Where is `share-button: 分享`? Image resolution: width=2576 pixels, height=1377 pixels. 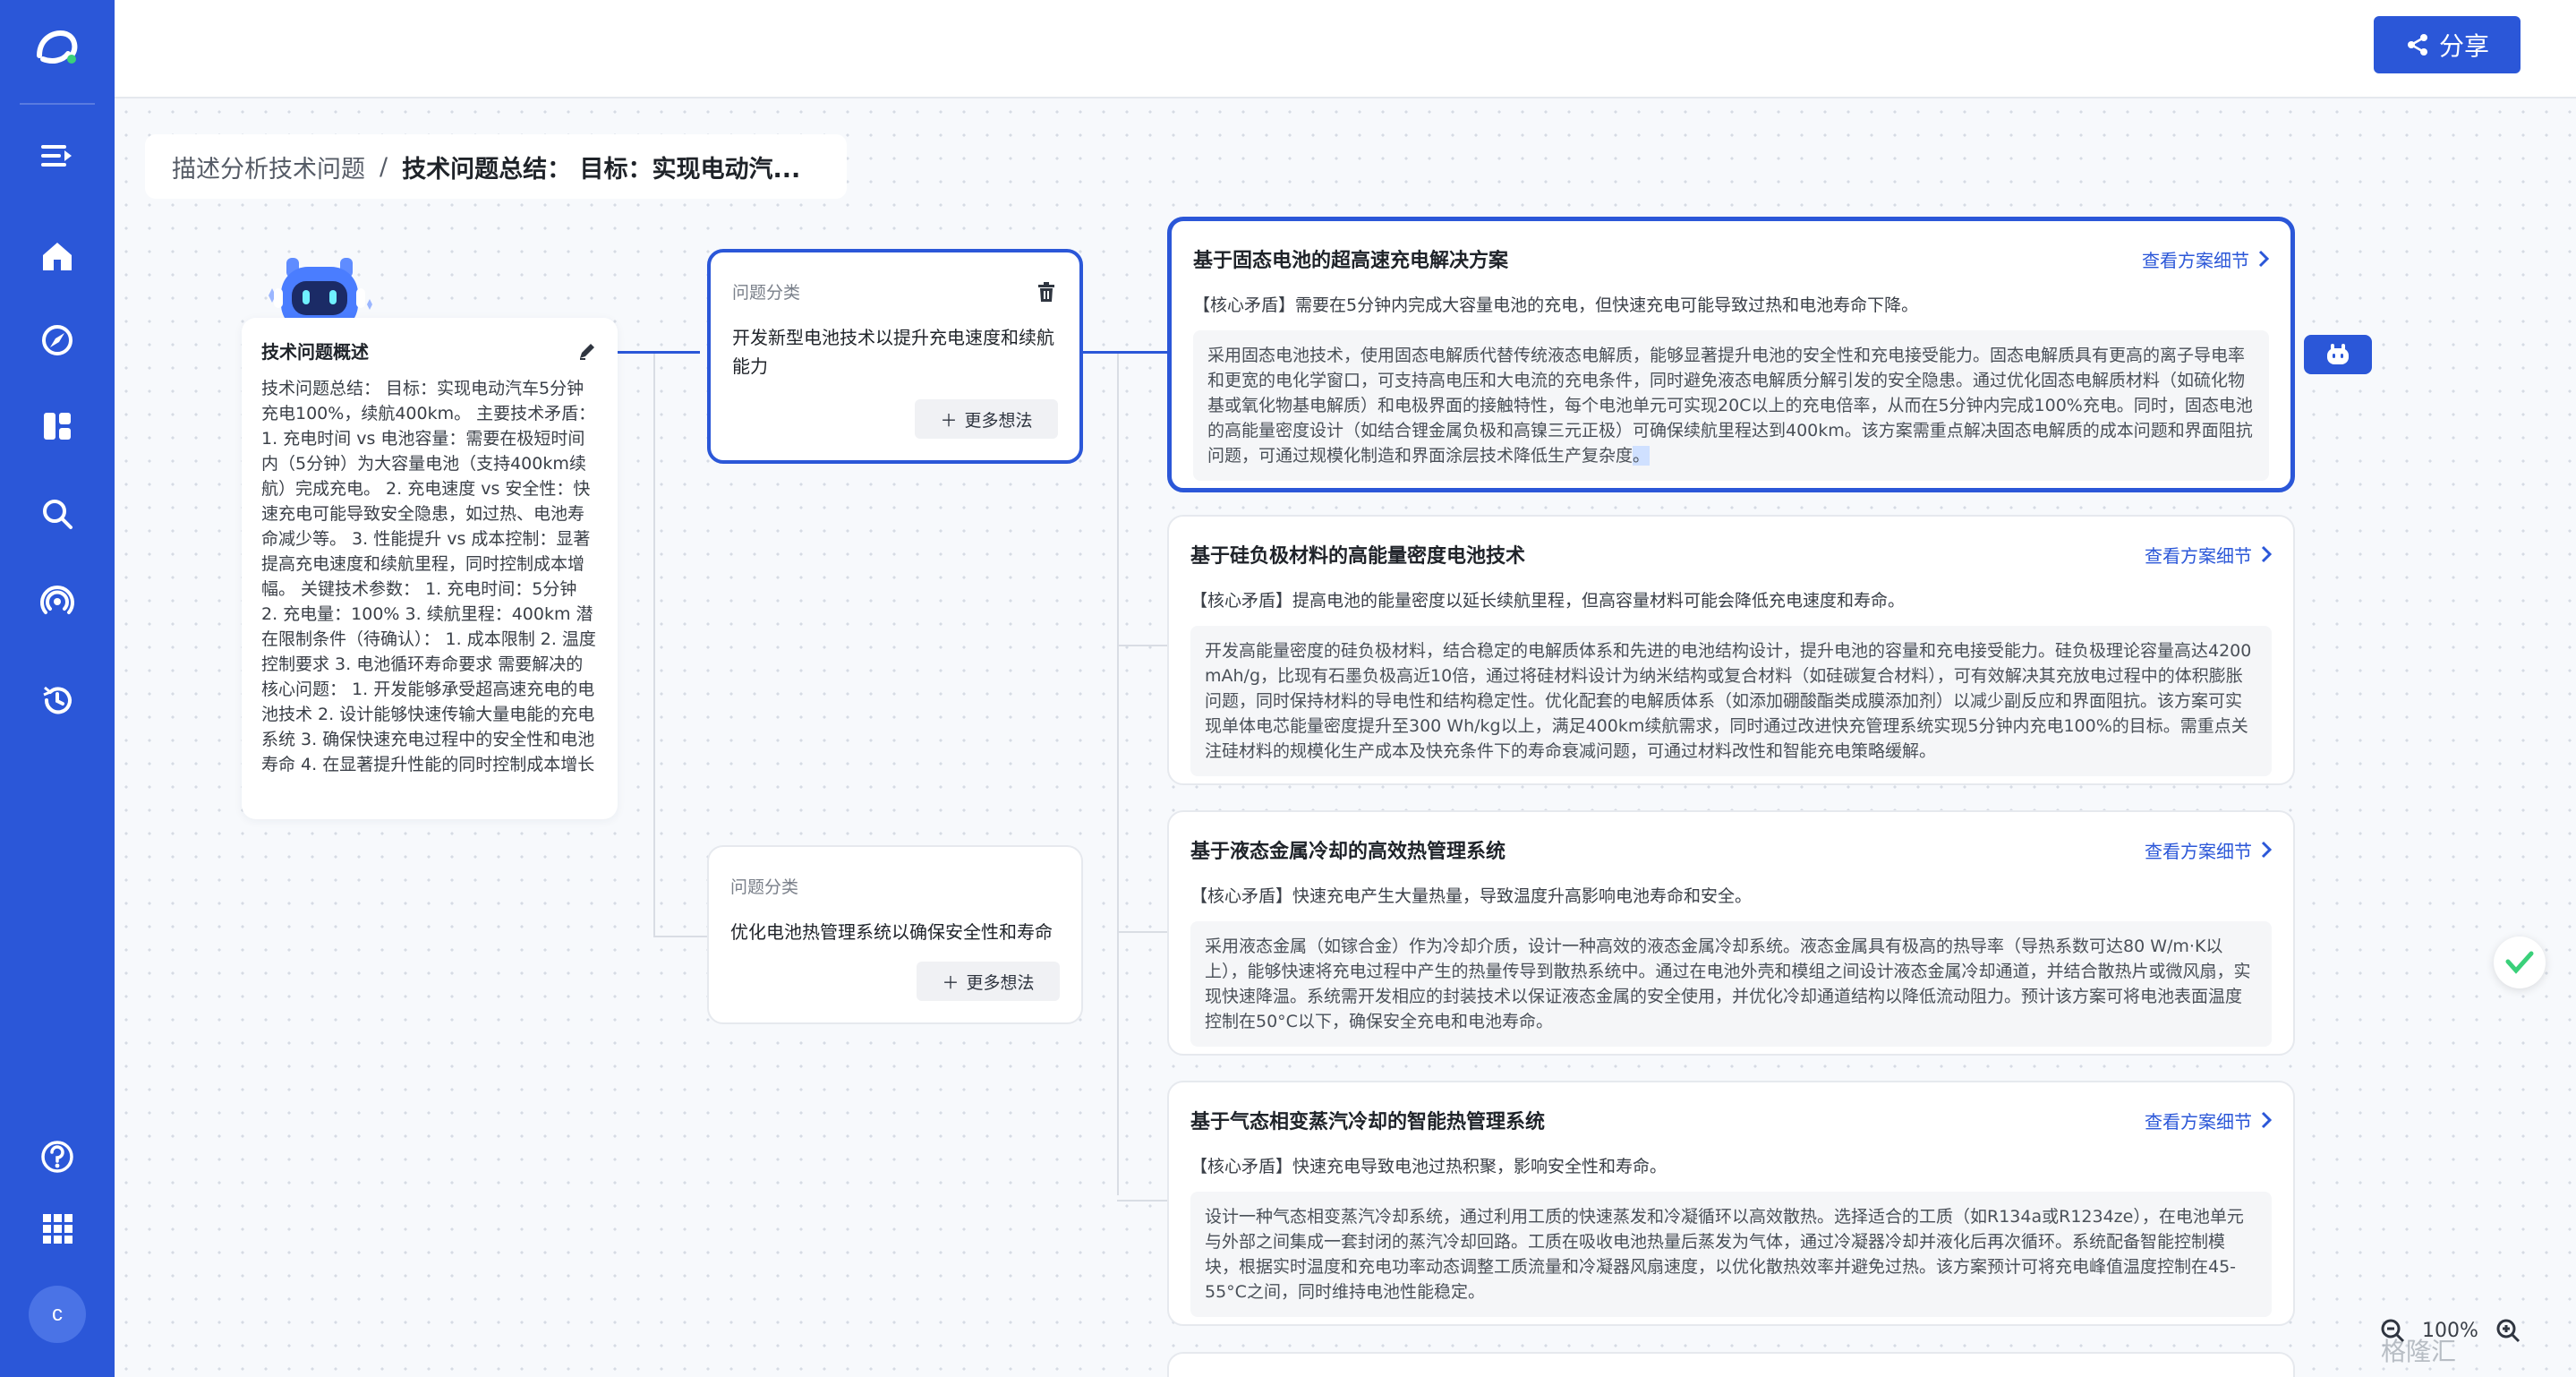 share-button: 分享 is located at coordinates (2447, 44).